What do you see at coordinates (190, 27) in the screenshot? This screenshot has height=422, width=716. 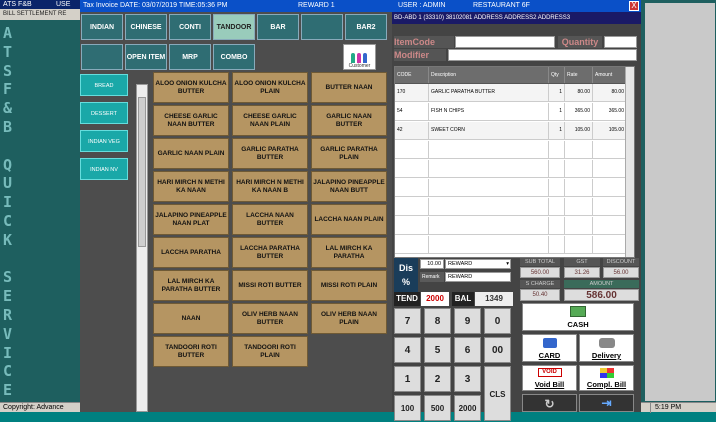 I see `tab-category-conti: CONTI` at bounding box center [190, 27].